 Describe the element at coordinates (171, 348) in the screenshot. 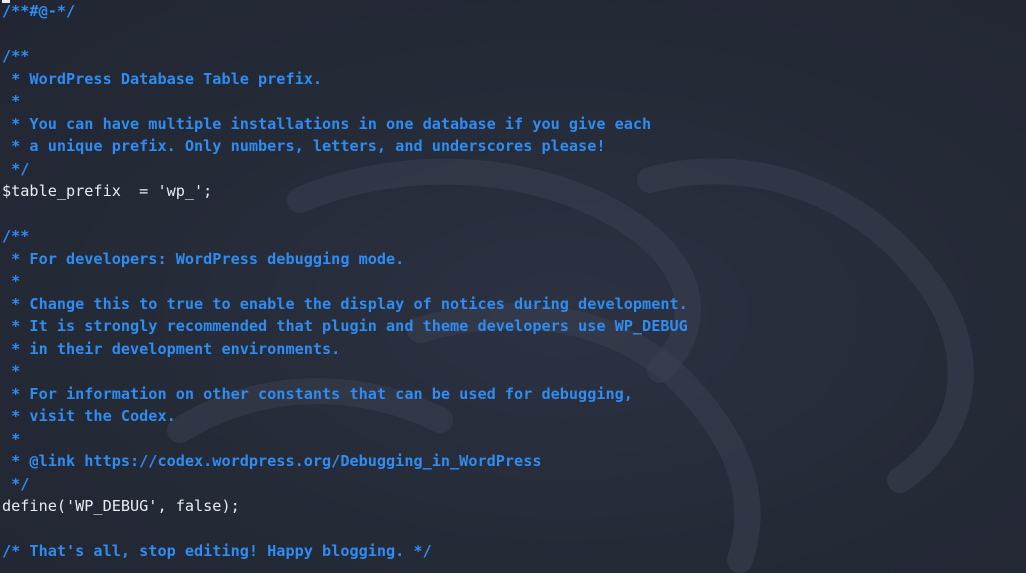

I see `comment-line: * in their development environments.` at that location.